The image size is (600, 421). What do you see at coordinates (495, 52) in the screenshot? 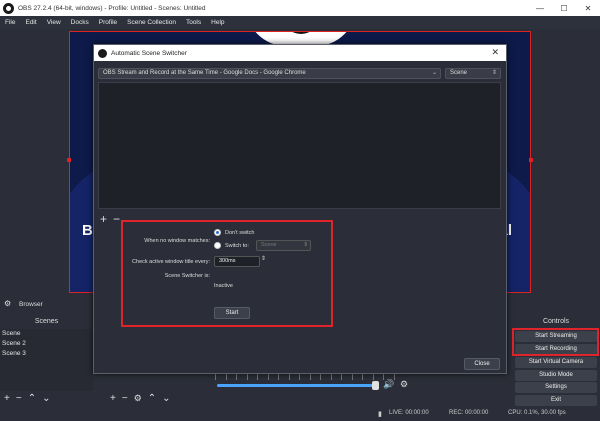
I see `dialog-close-icon: ✕` at bounding box center [495, 52].